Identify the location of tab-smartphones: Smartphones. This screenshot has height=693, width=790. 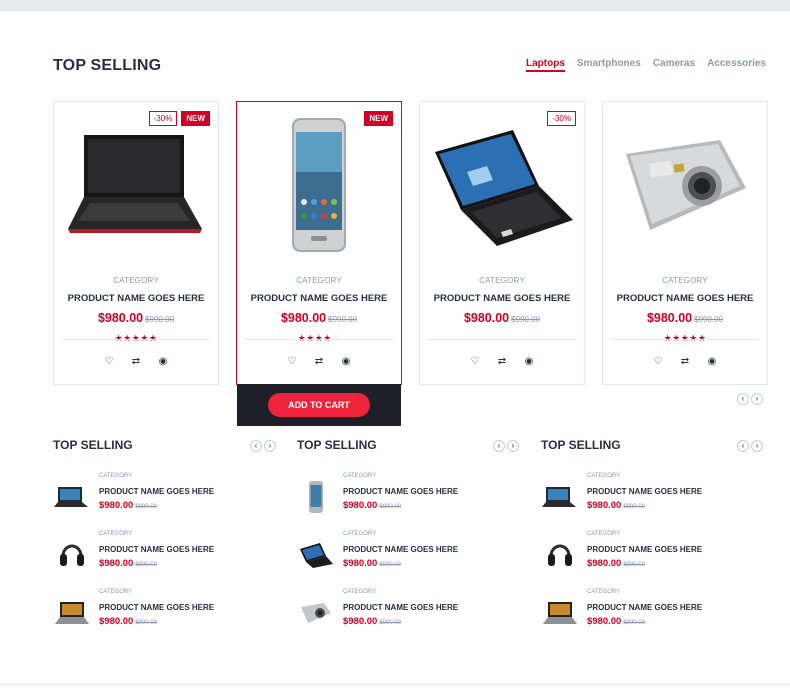
(609, 65).